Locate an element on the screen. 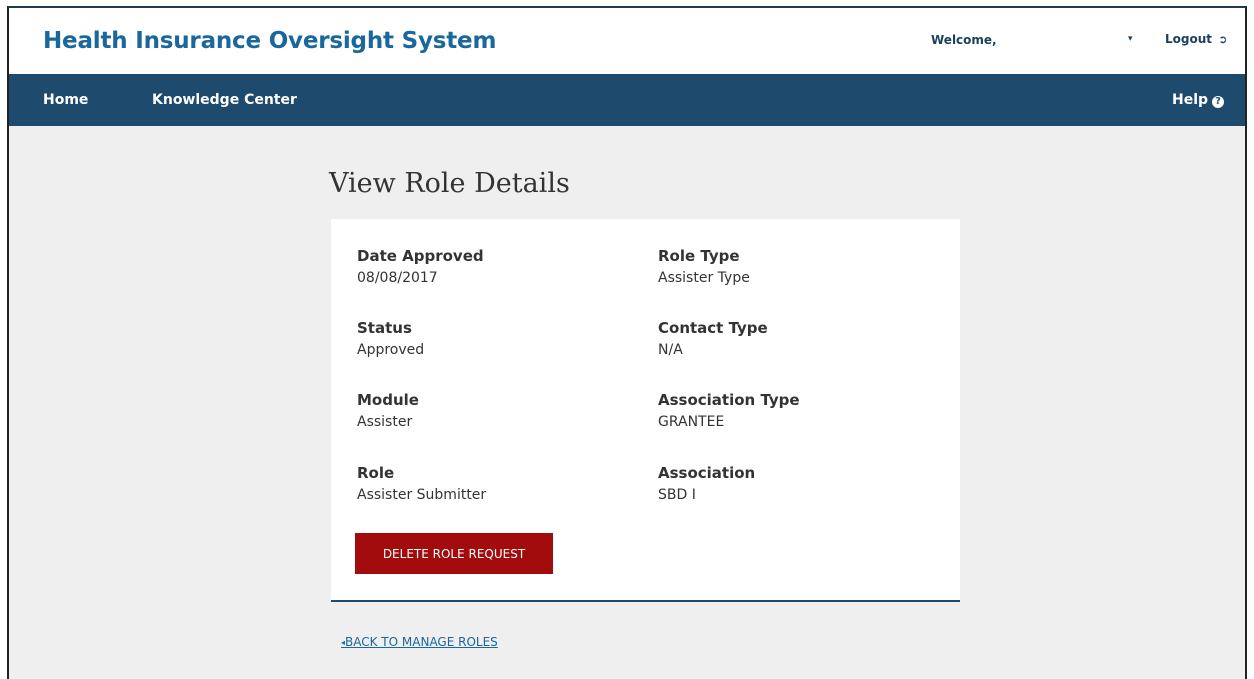 This screenshot has height=679, width=1254. field-value: Assister is located at coordinates (385, 422).